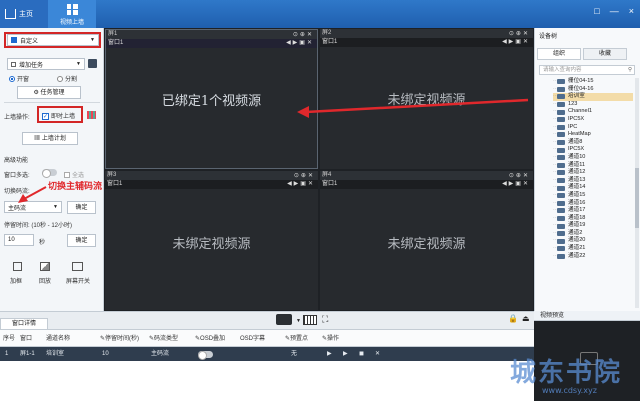  What do you see at coordinates (559, 54) in the screenshot?
I see `tab-organization: 组织` at bounding box center [559, 54].